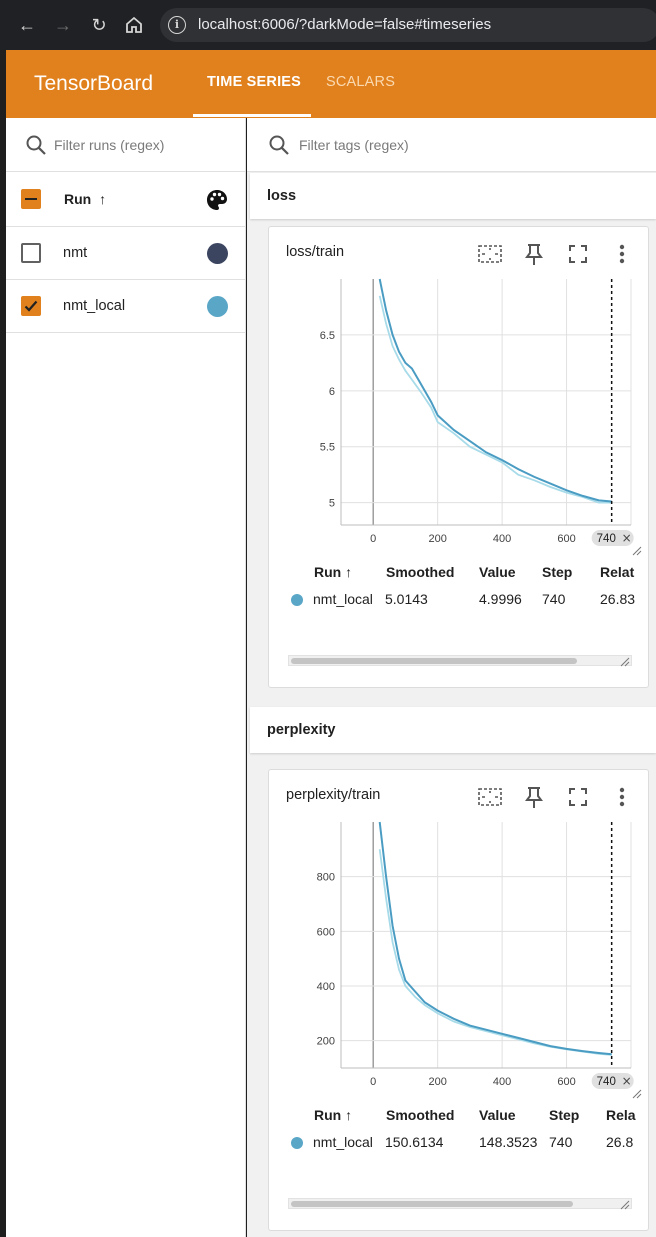 The height and width of the screenshot is (1237, 656). What do you see at coordinates (254, 82) in the screenshot?
I see `tab-time-series: TIME SERIES` at bounding box center [254, 82].